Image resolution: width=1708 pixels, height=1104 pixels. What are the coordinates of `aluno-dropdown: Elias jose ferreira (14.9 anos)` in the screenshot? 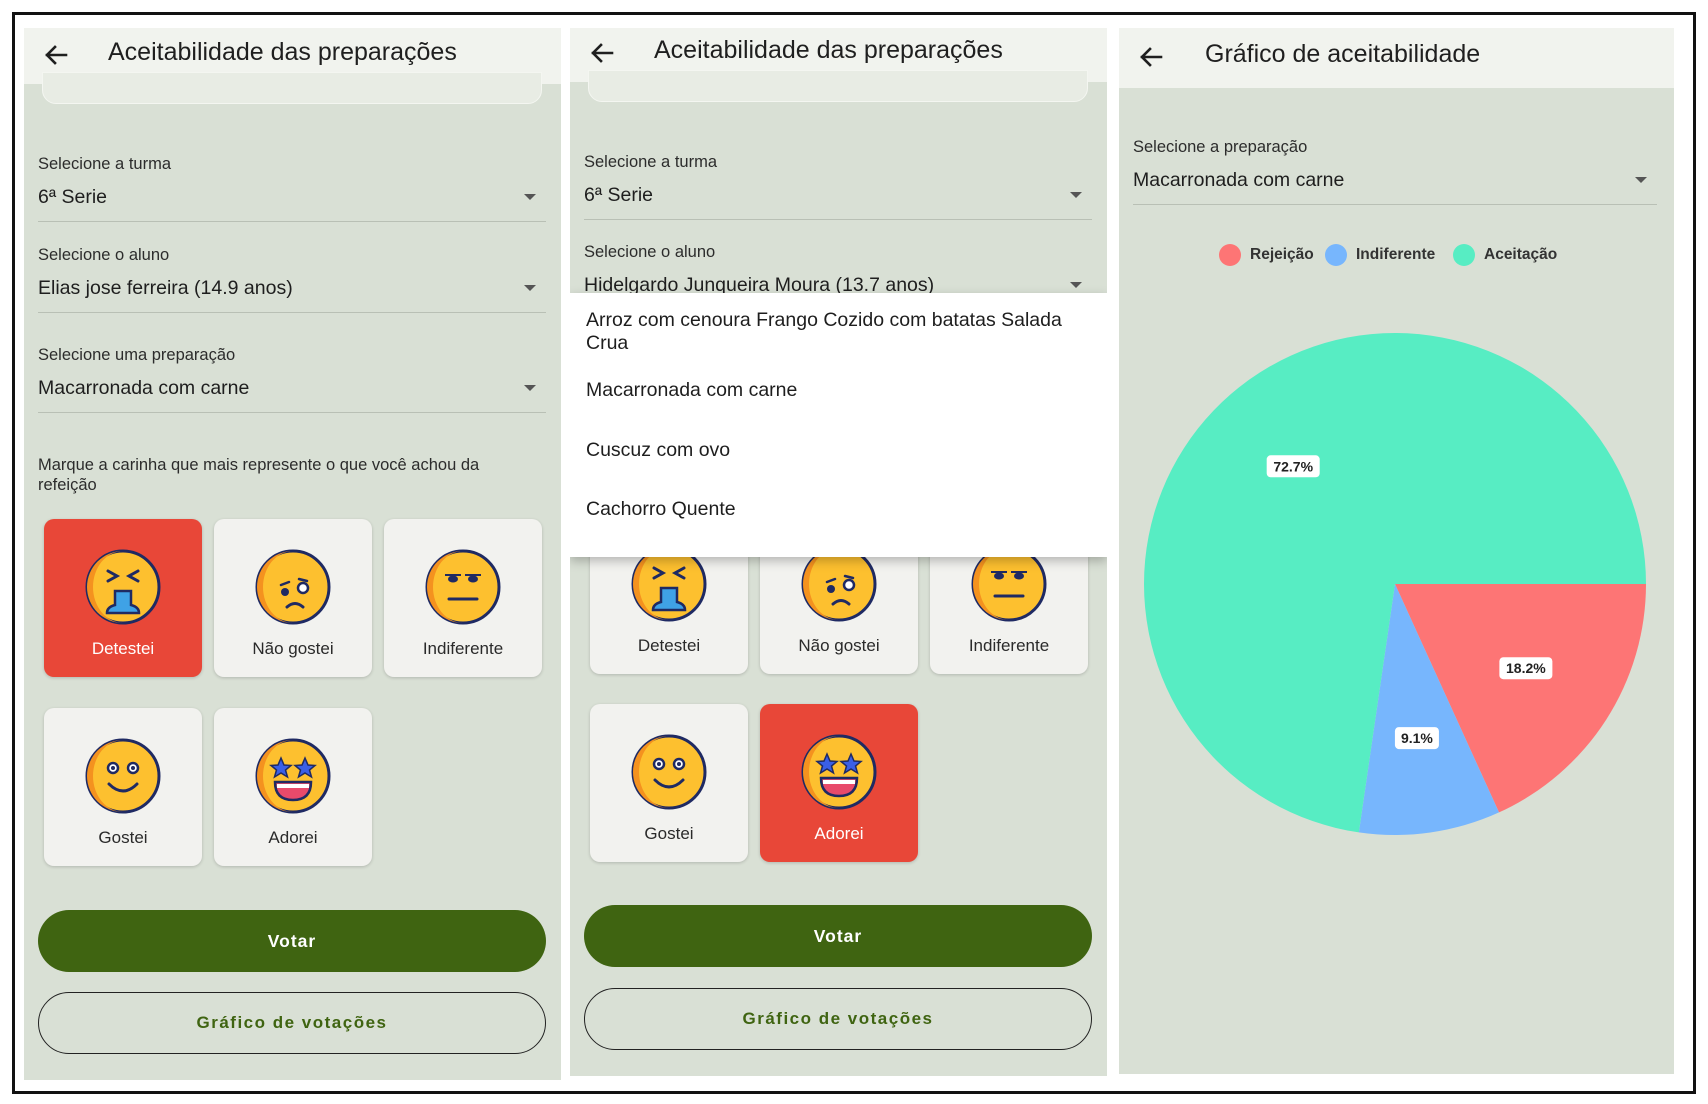 It's located at (292, 292).